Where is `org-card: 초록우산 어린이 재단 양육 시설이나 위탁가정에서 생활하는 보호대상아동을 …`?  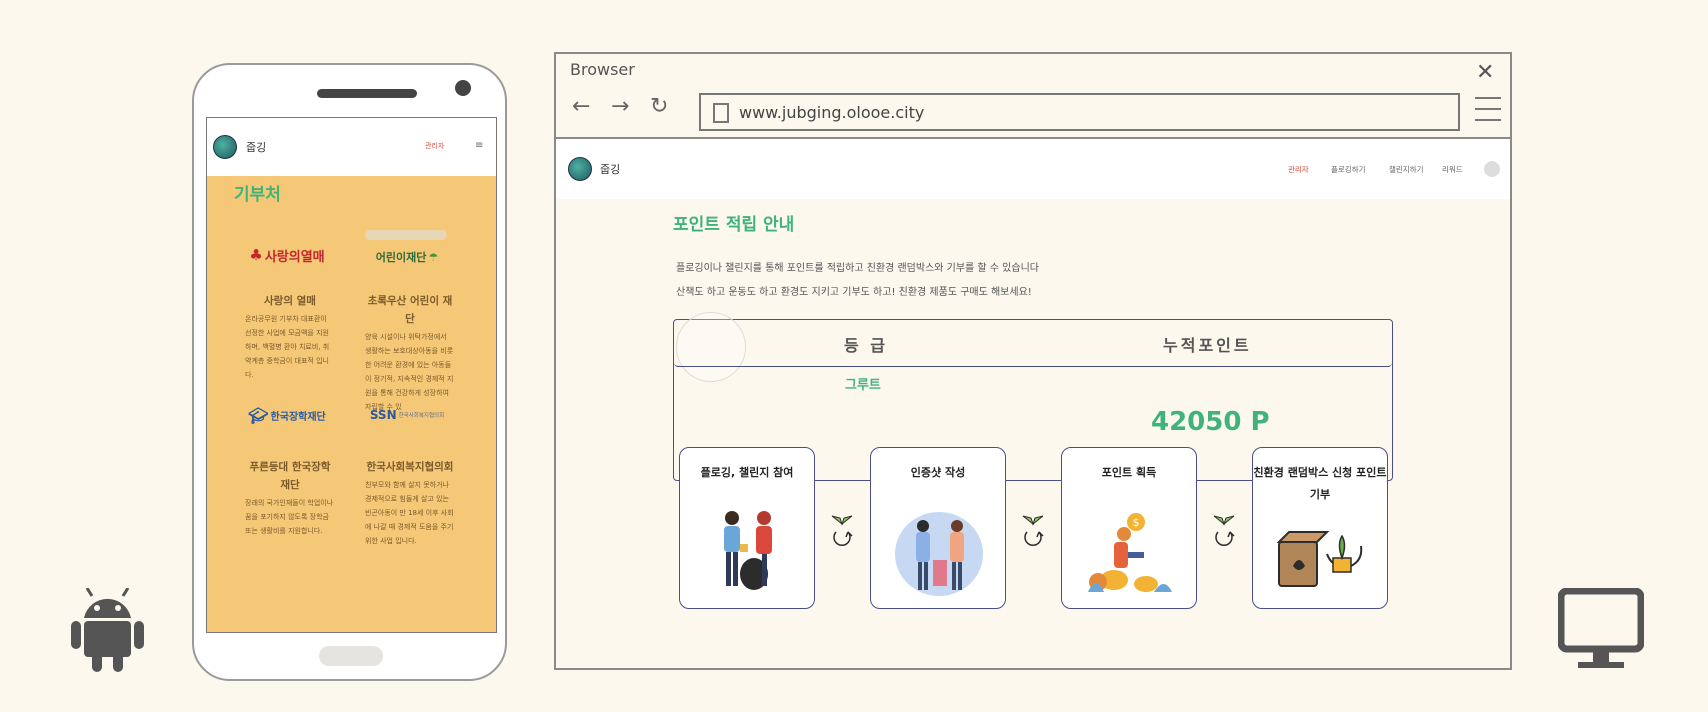
org-card: 초록우산 어린이 재단 양육 시설이나 위탁가정에서 생활하는 보호대상아동을 … is located at coordinates (410, 353).